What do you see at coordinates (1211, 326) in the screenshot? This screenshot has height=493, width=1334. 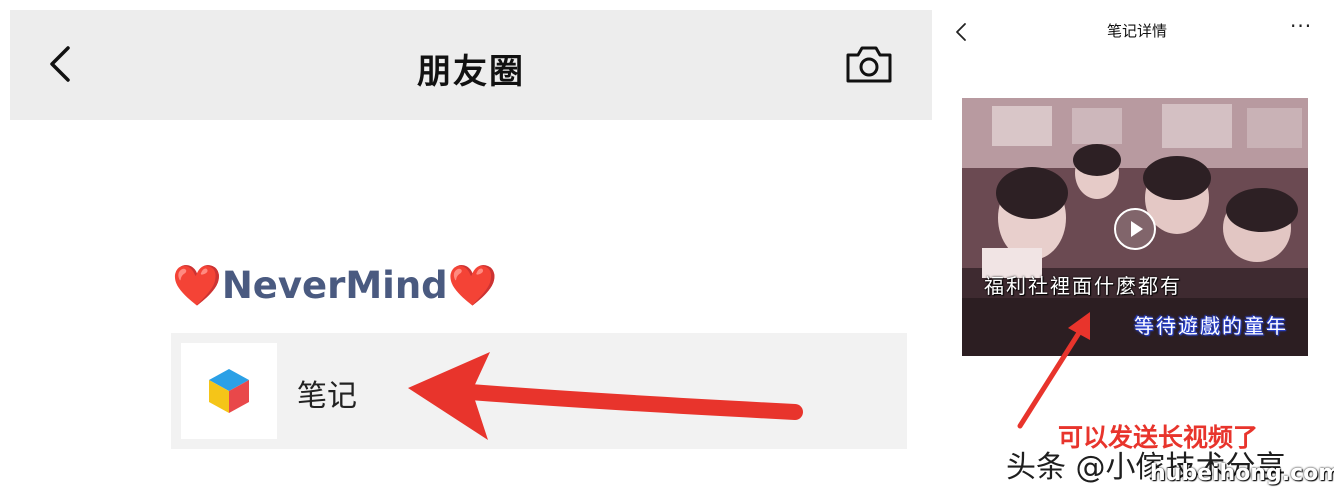 I see `video-subtitle-2: 等待遊戲的童年` at bounding box center [1211, 326].